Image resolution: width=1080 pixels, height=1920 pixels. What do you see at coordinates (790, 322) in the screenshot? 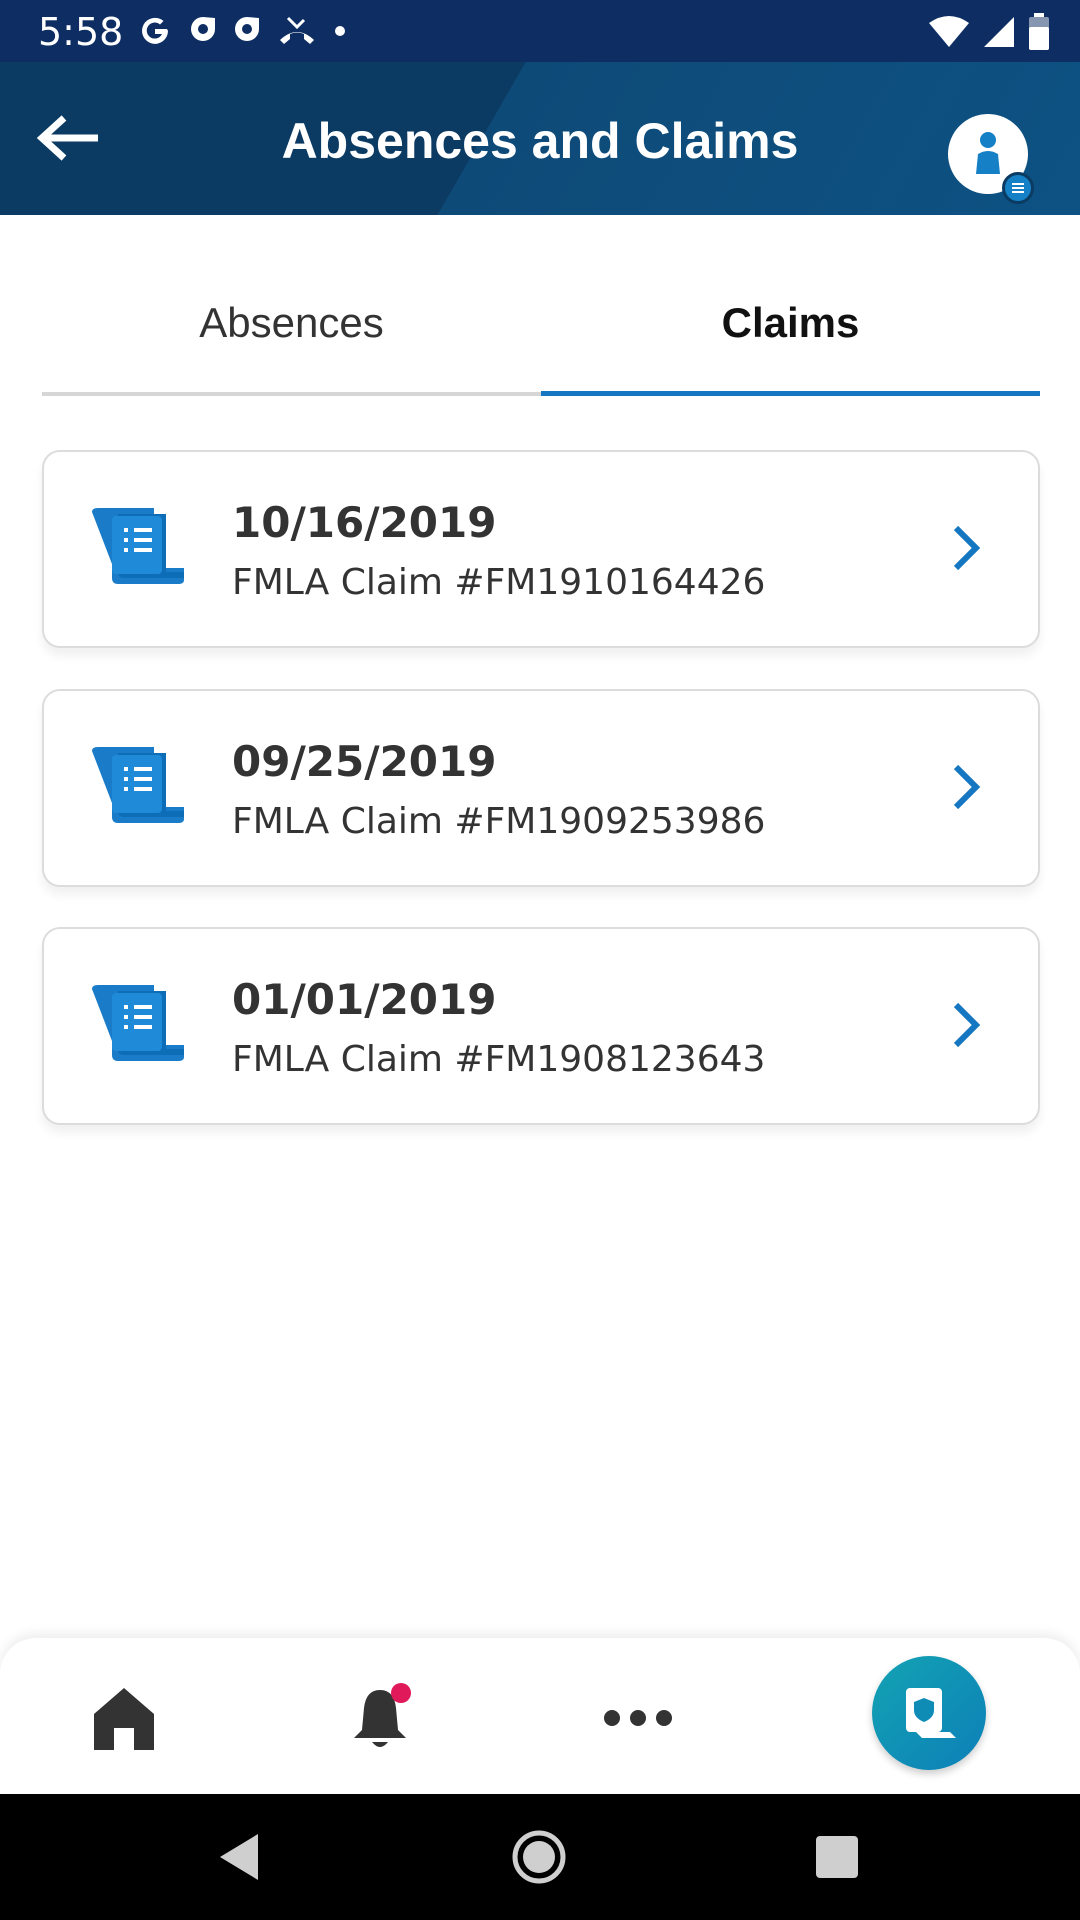
I see `tab-claims-label: Claims` at bounding box center [790, 322].